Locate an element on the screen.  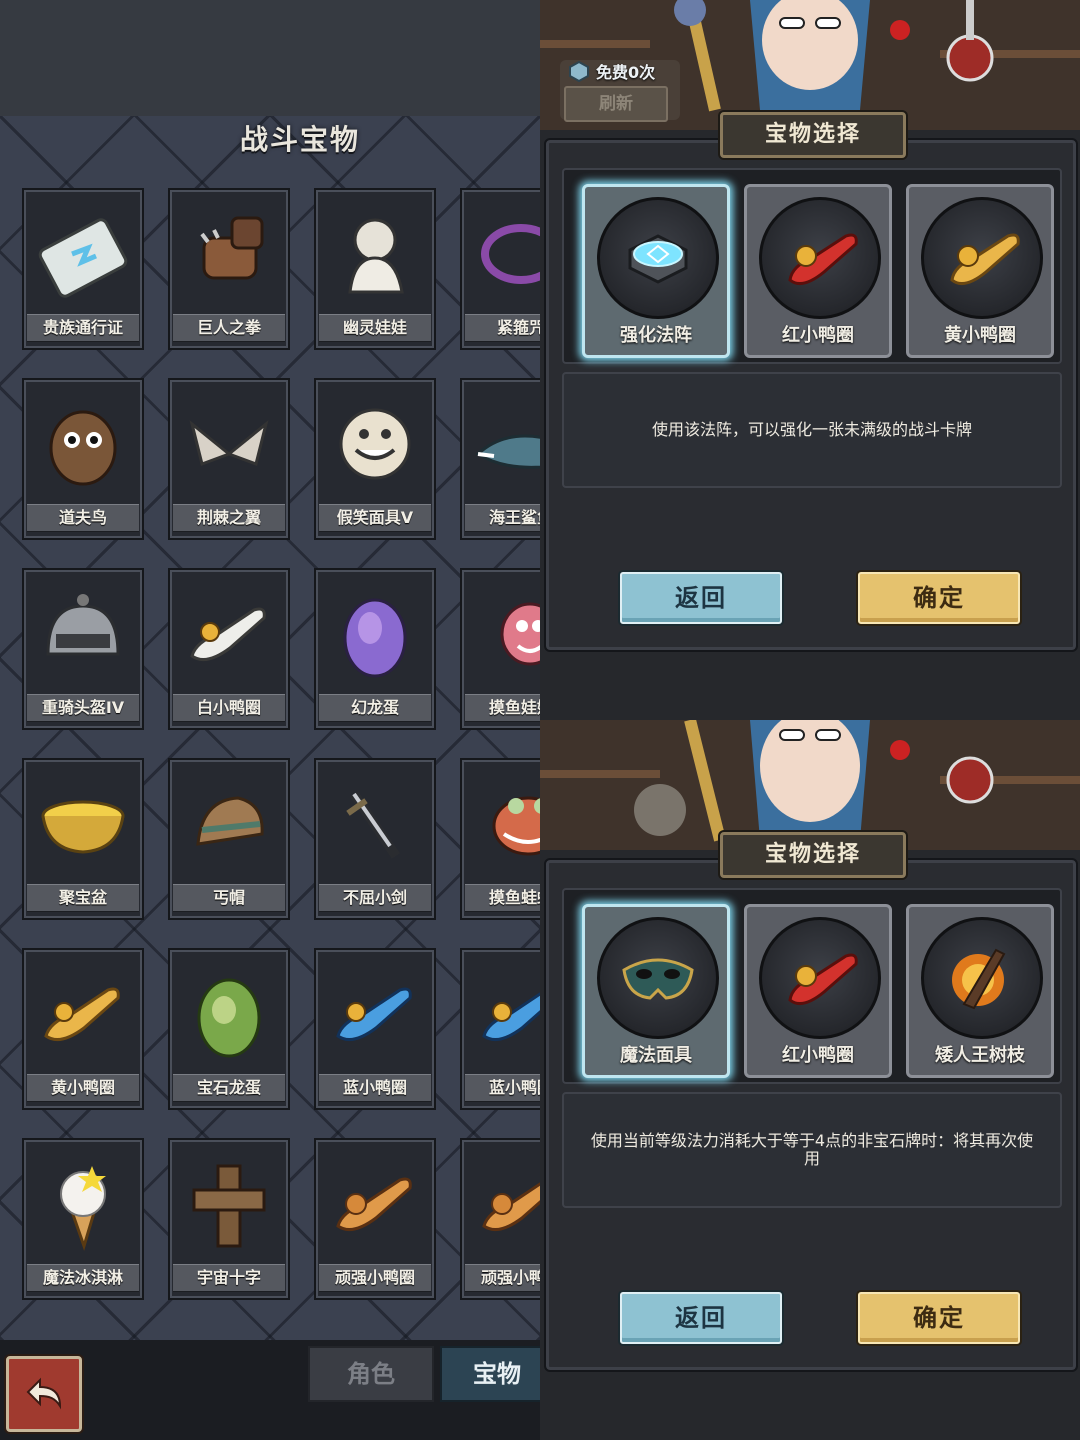
treasure-card: 假笑面具V is located at coordinates (375, 459).